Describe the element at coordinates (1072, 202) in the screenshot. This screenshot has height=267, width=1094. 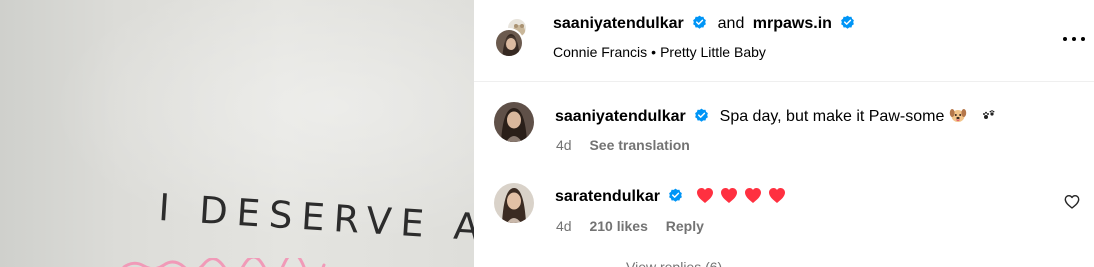
I see `heart-outline-icon` at that location.